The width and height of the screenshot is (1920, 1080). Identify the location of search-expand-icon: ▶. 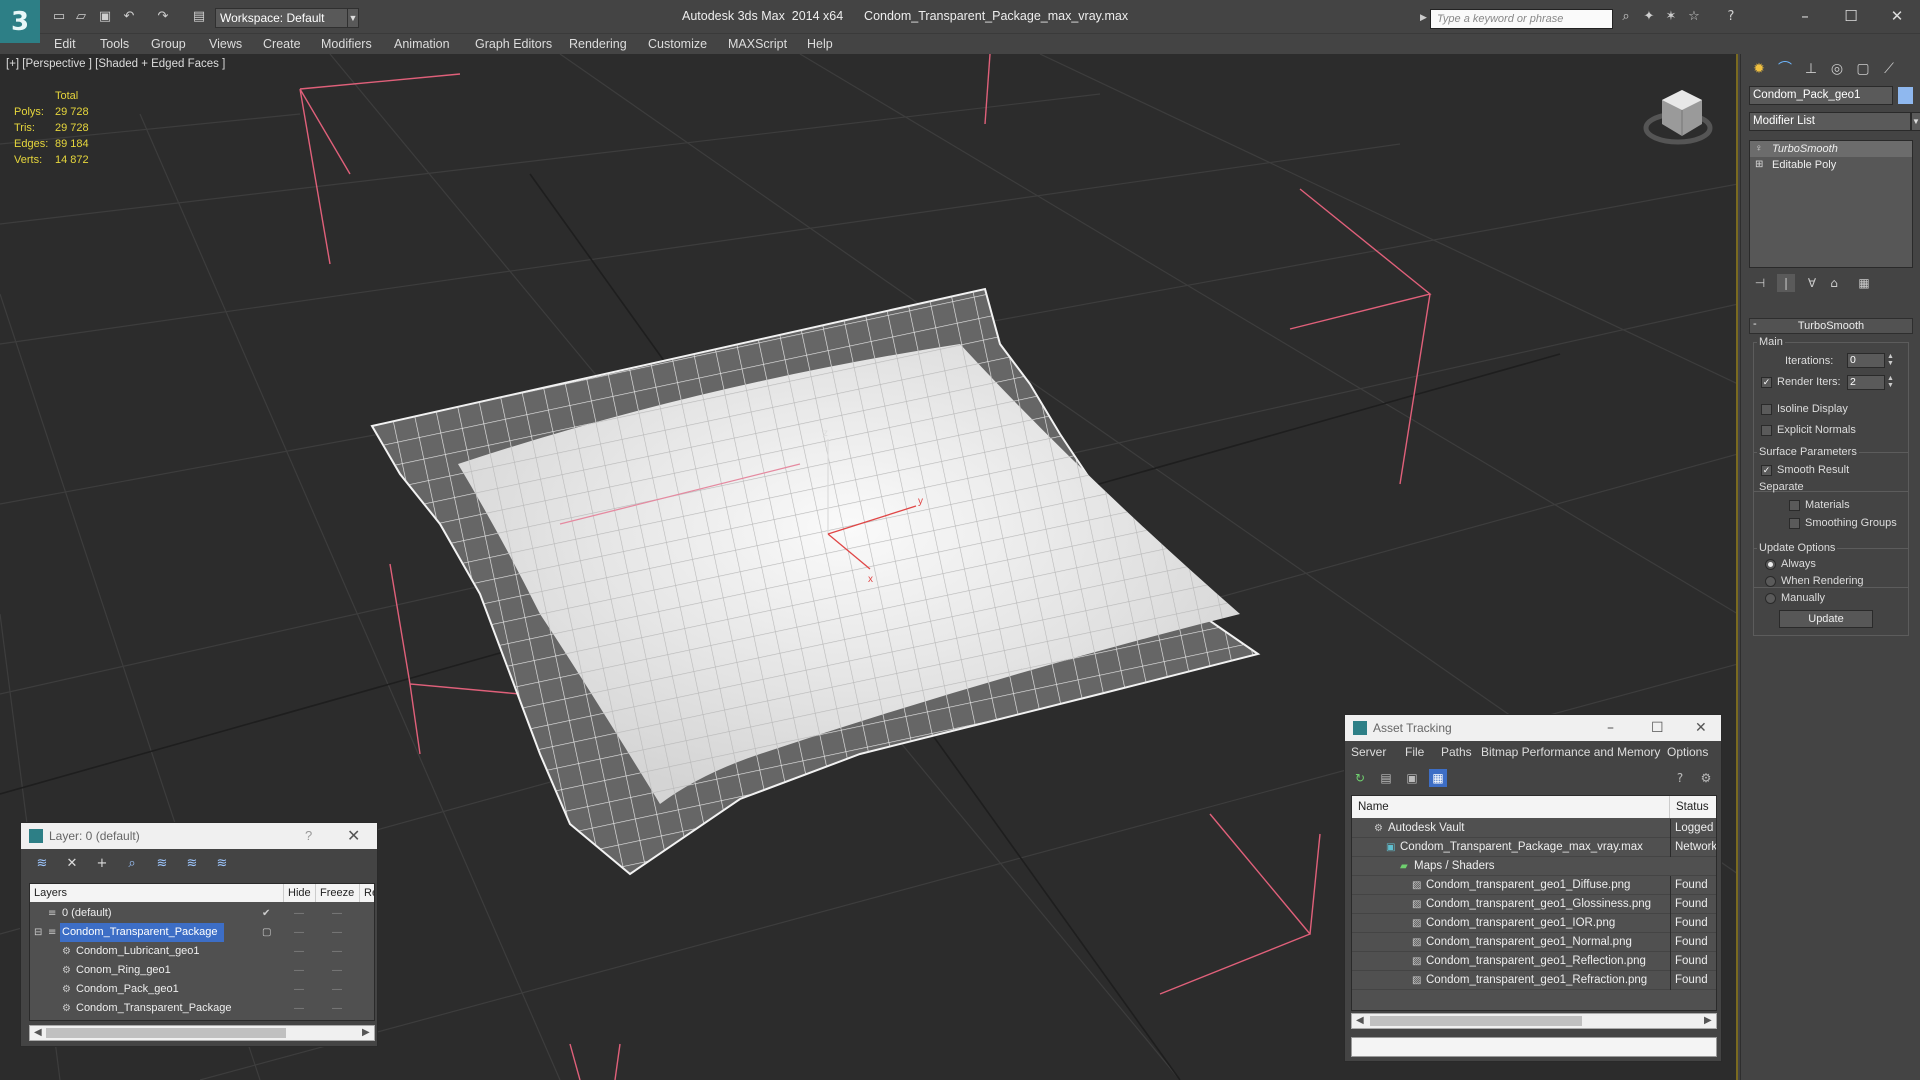
(1423, 17).